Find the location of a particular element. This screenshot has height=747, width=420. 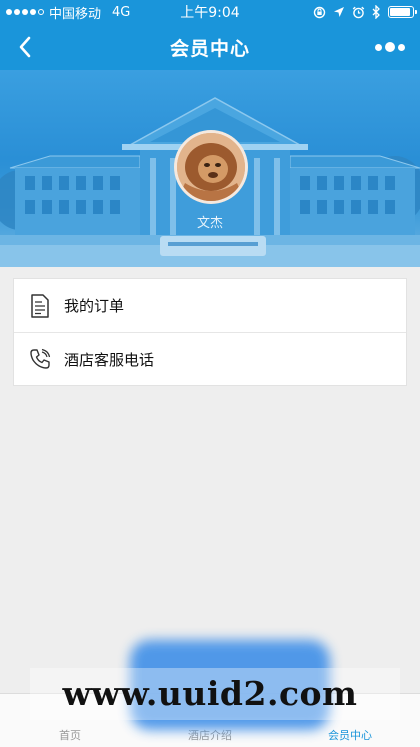

menu-item-my-orders: 我的订单 is located at coordinates (210, 305).